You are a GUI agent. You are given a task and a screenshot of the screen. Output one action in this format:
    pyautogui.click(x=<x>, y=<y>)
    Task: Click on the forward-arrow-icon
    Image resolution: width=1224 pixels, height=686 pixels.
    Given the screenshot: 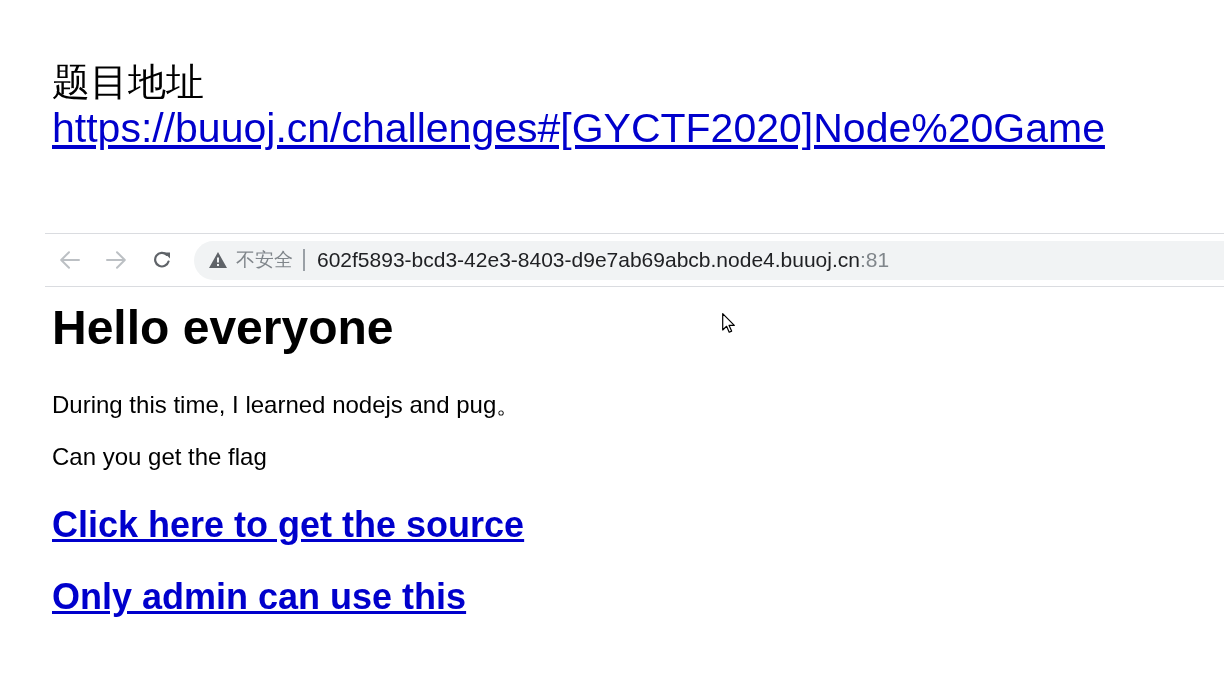 What is the action you would take?
    pyautogui.click(x=116, y=260)
    